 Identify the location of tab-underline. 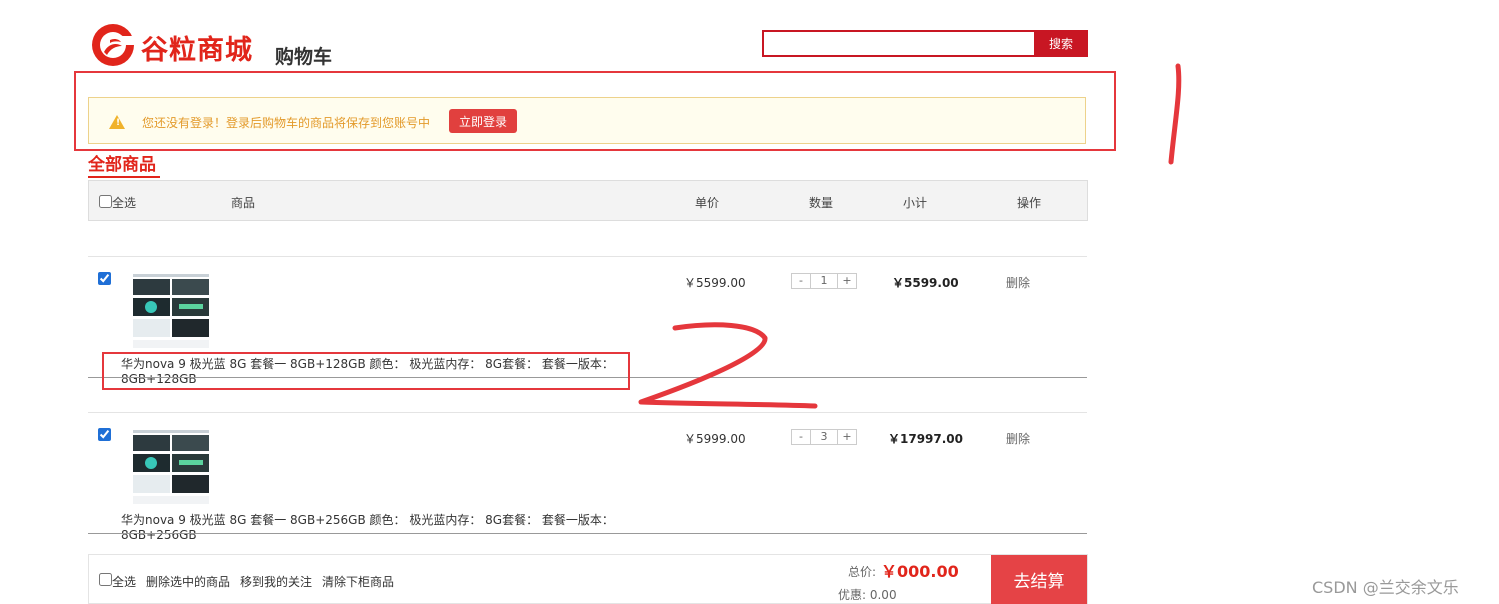
(124, 177).